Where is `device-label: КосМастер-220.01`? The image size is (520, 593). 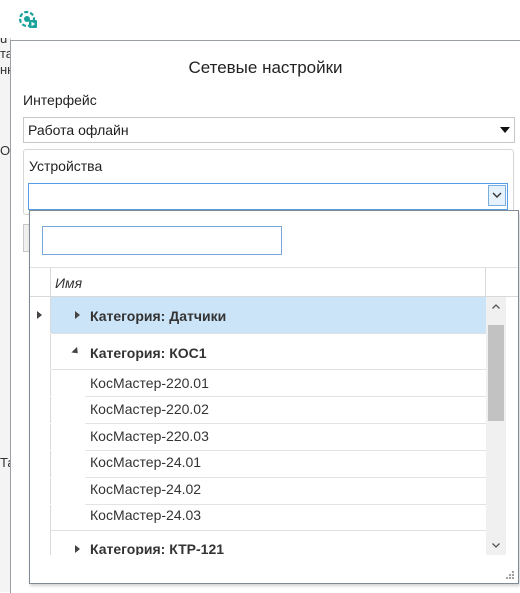 device-label: КосМастер-220.01 is located at coordinates (149, 383).